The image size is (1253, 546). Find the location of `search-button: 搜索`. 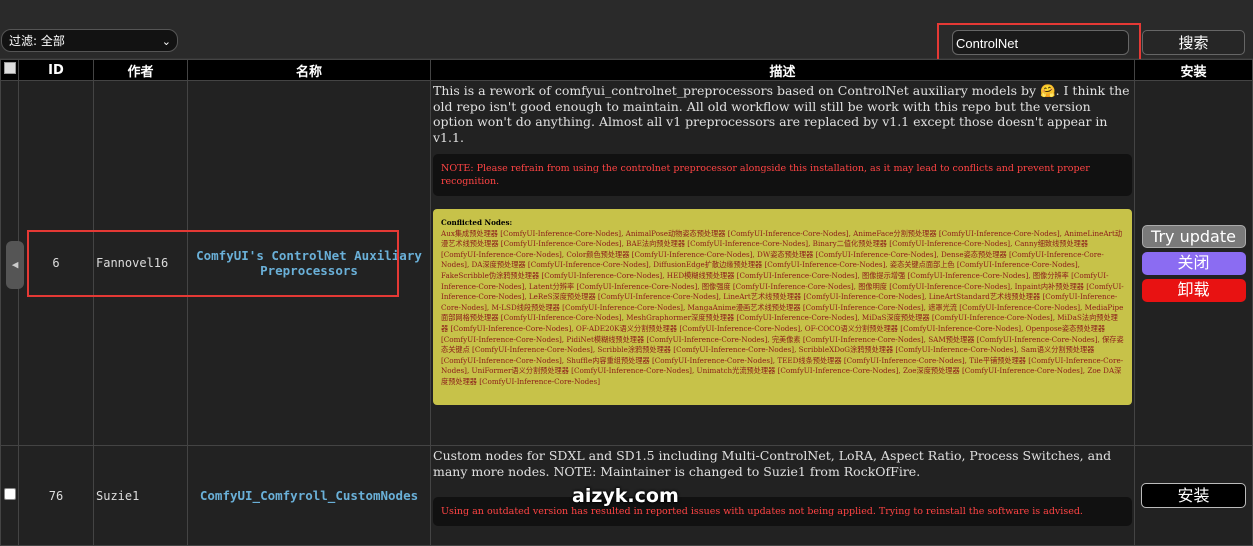

search-button: 搜索 is located at coordinates (1193, 42).